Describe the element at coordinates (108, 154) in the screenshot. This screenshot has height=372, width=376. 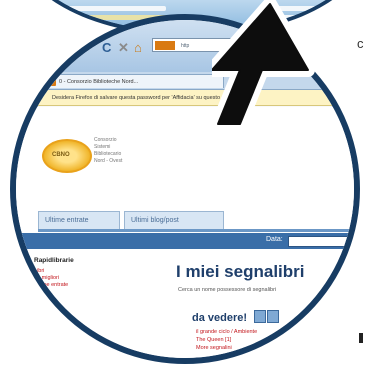
I see `org-line: Bibliotecario` at that location.